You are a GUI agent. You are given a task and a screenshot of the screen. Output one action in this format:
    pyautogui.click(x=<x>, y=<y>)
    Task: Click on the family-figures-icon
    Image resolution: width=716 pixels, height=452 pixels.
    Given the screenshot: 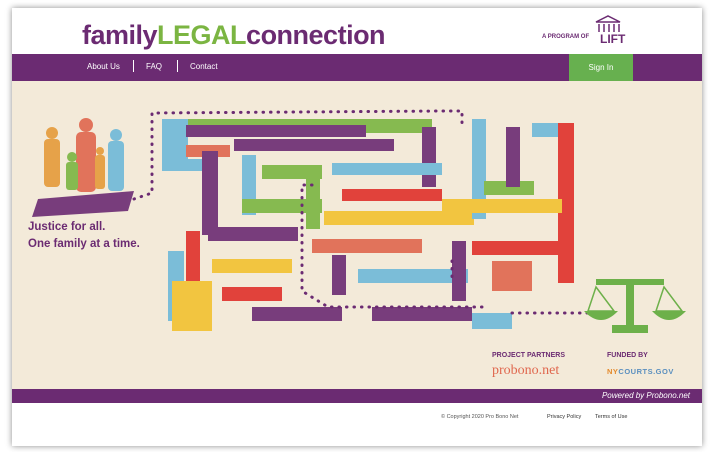 What is the action you would take?
    pyautogui.click(x=83, y=167)
    